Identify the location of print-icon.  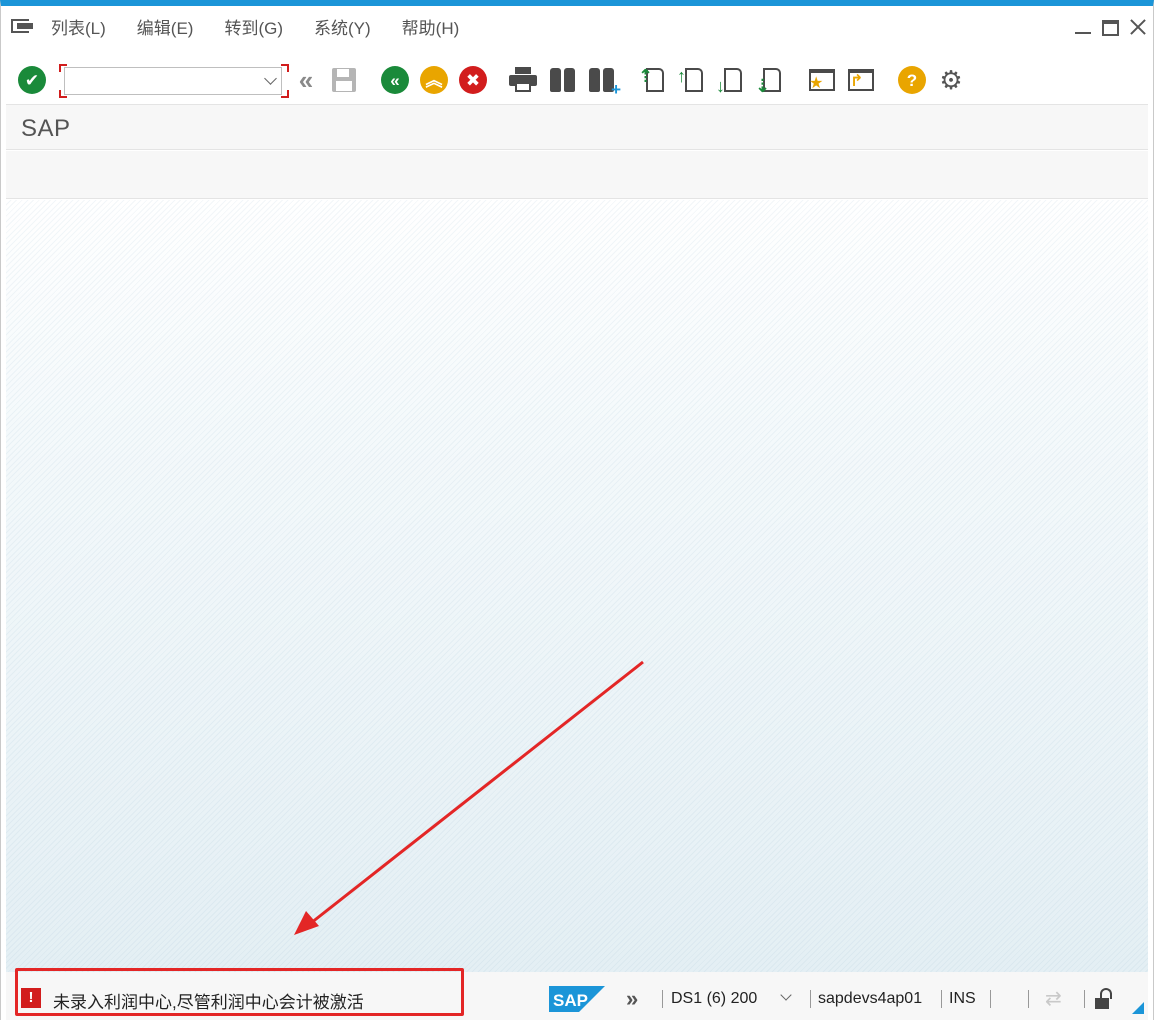
(523, 80).